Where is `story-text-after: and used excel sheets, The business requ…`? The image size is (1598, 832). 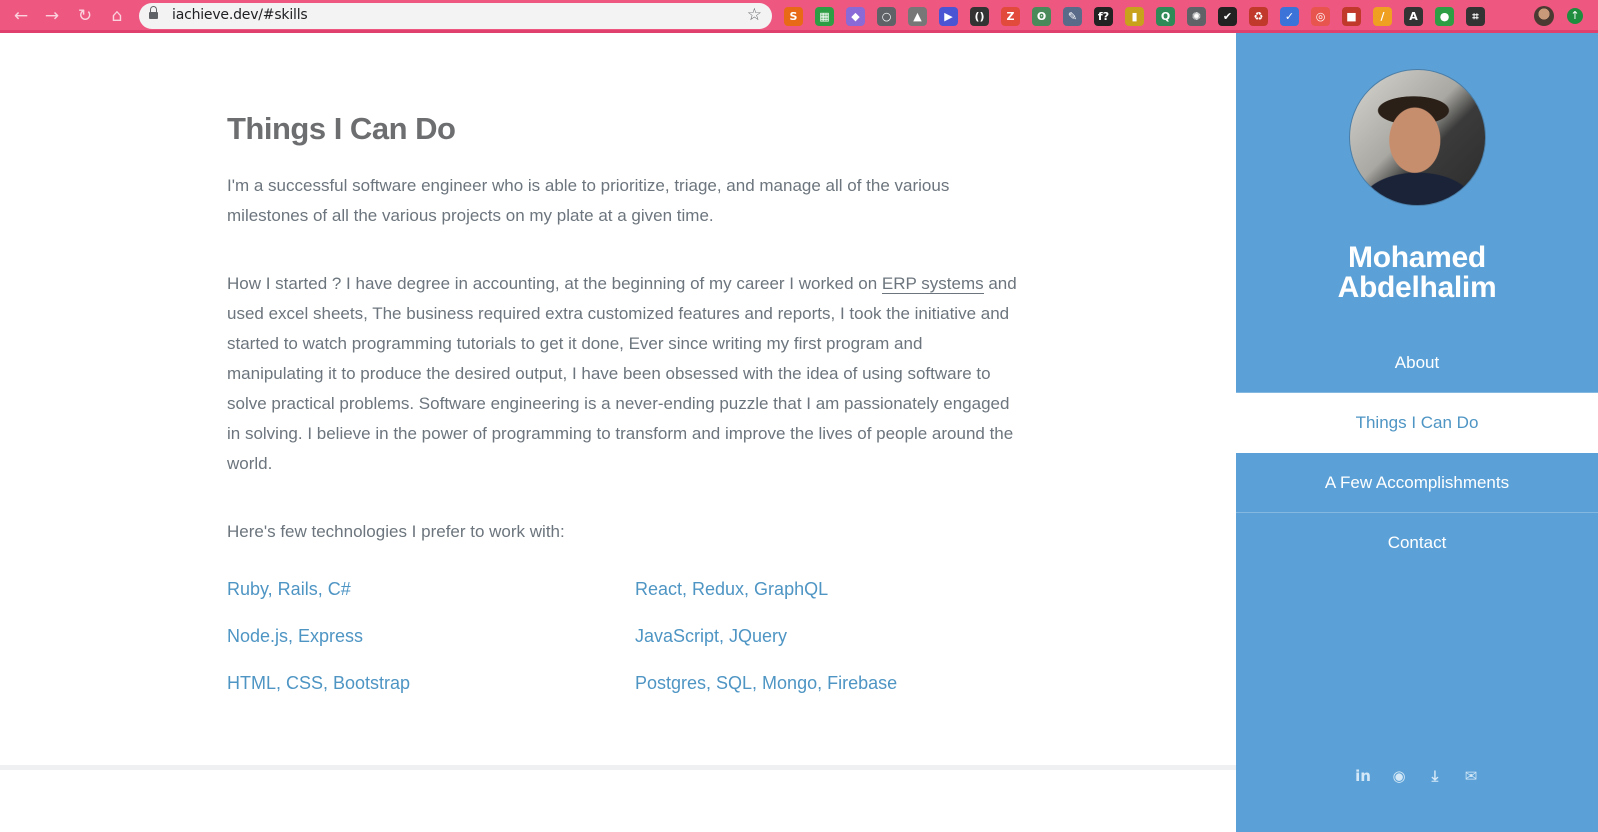 story-text-after: and used excel sheets, The business requ… is located at coordinates (622, 373).